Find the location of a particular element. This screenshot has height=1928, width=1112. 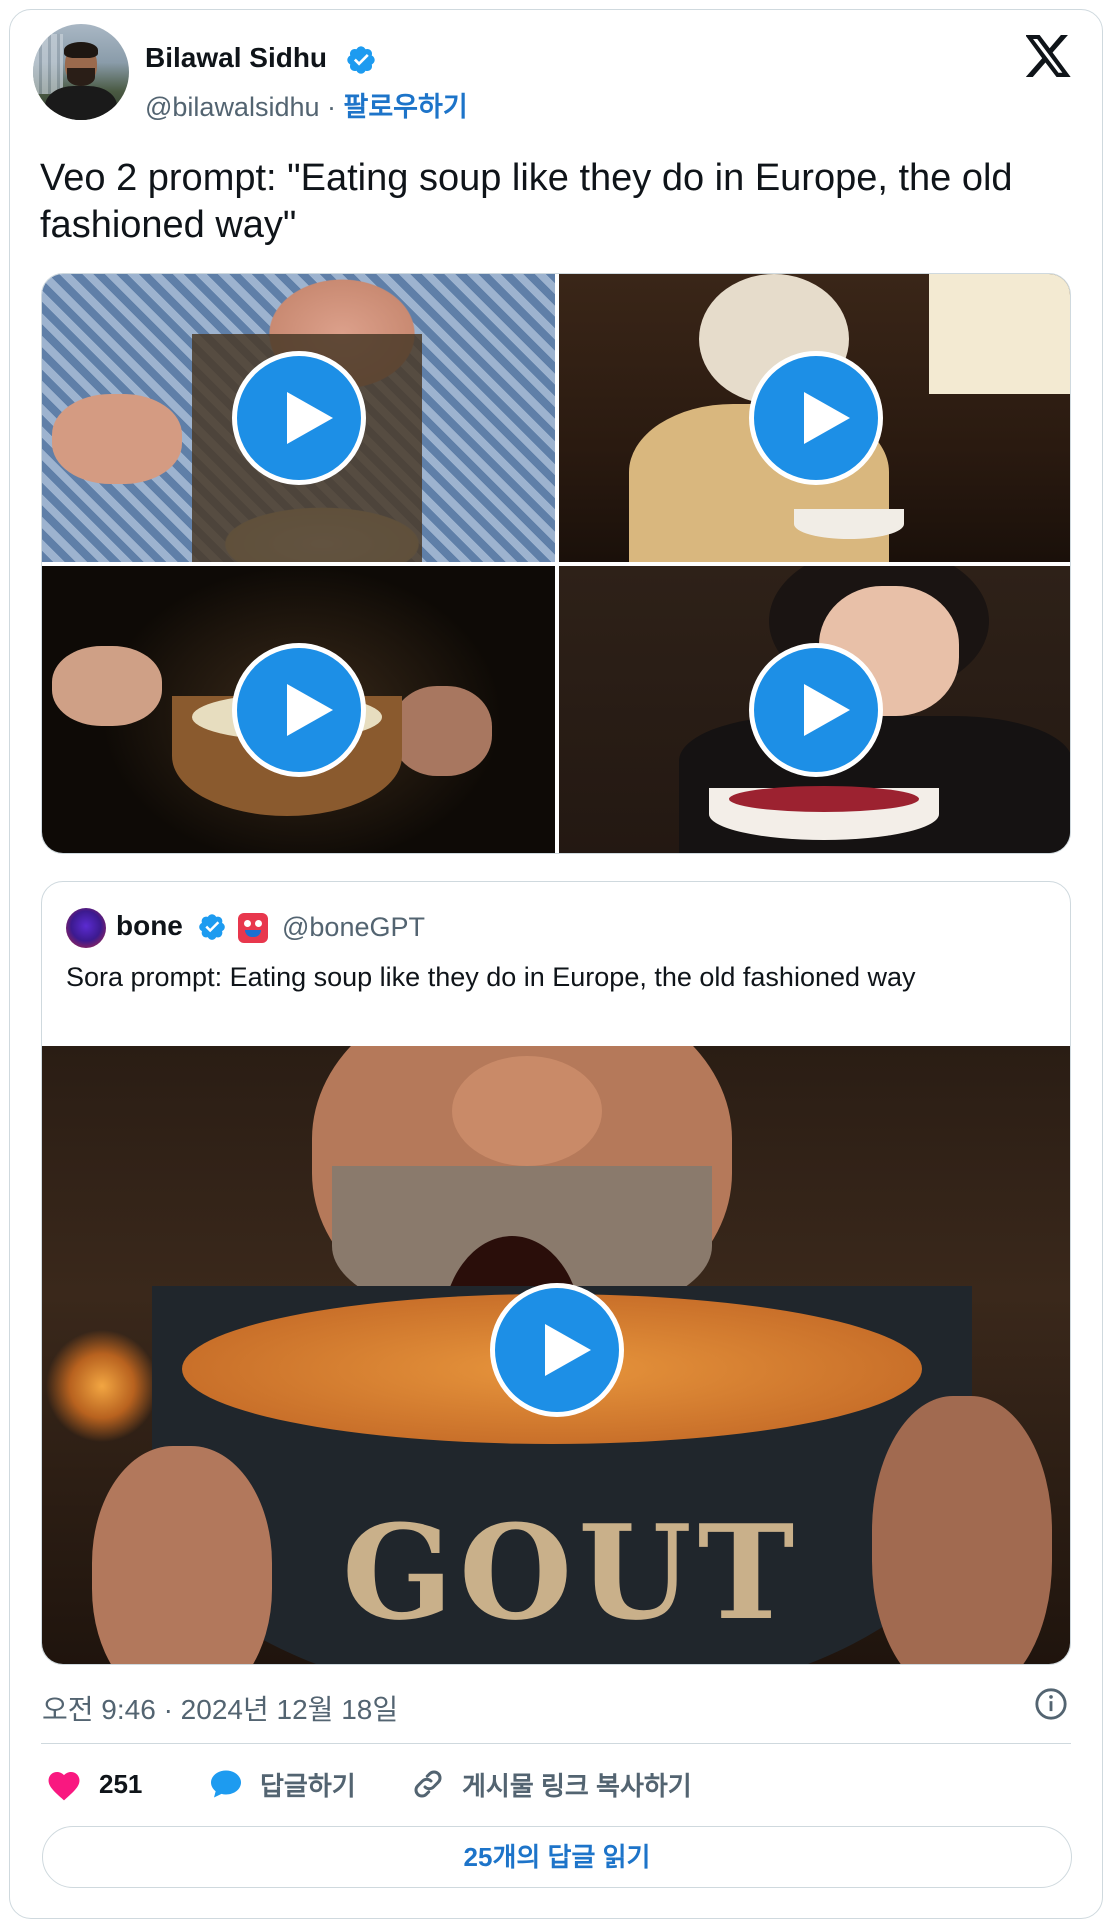

follow-link: 팔로우하기 is located at coordinates (406, 107).